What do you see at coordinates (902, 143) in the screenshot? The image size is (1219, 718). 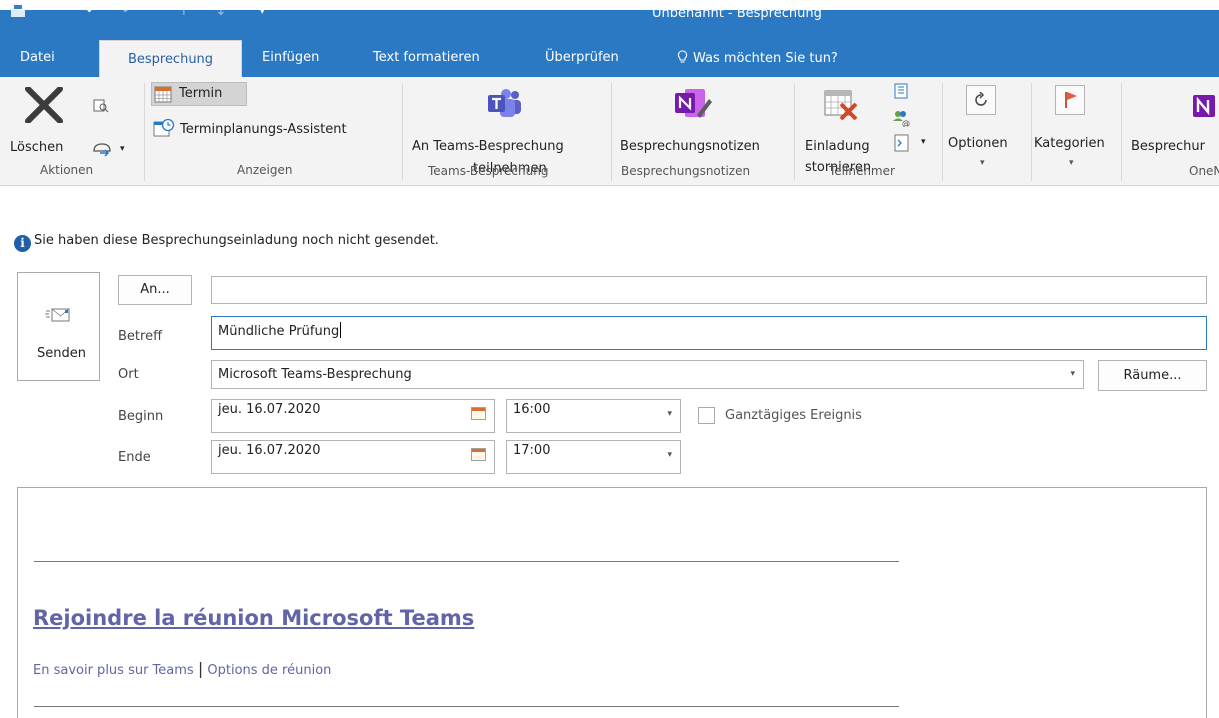 I see `response-options-icon` at bounding box center [902, 143].